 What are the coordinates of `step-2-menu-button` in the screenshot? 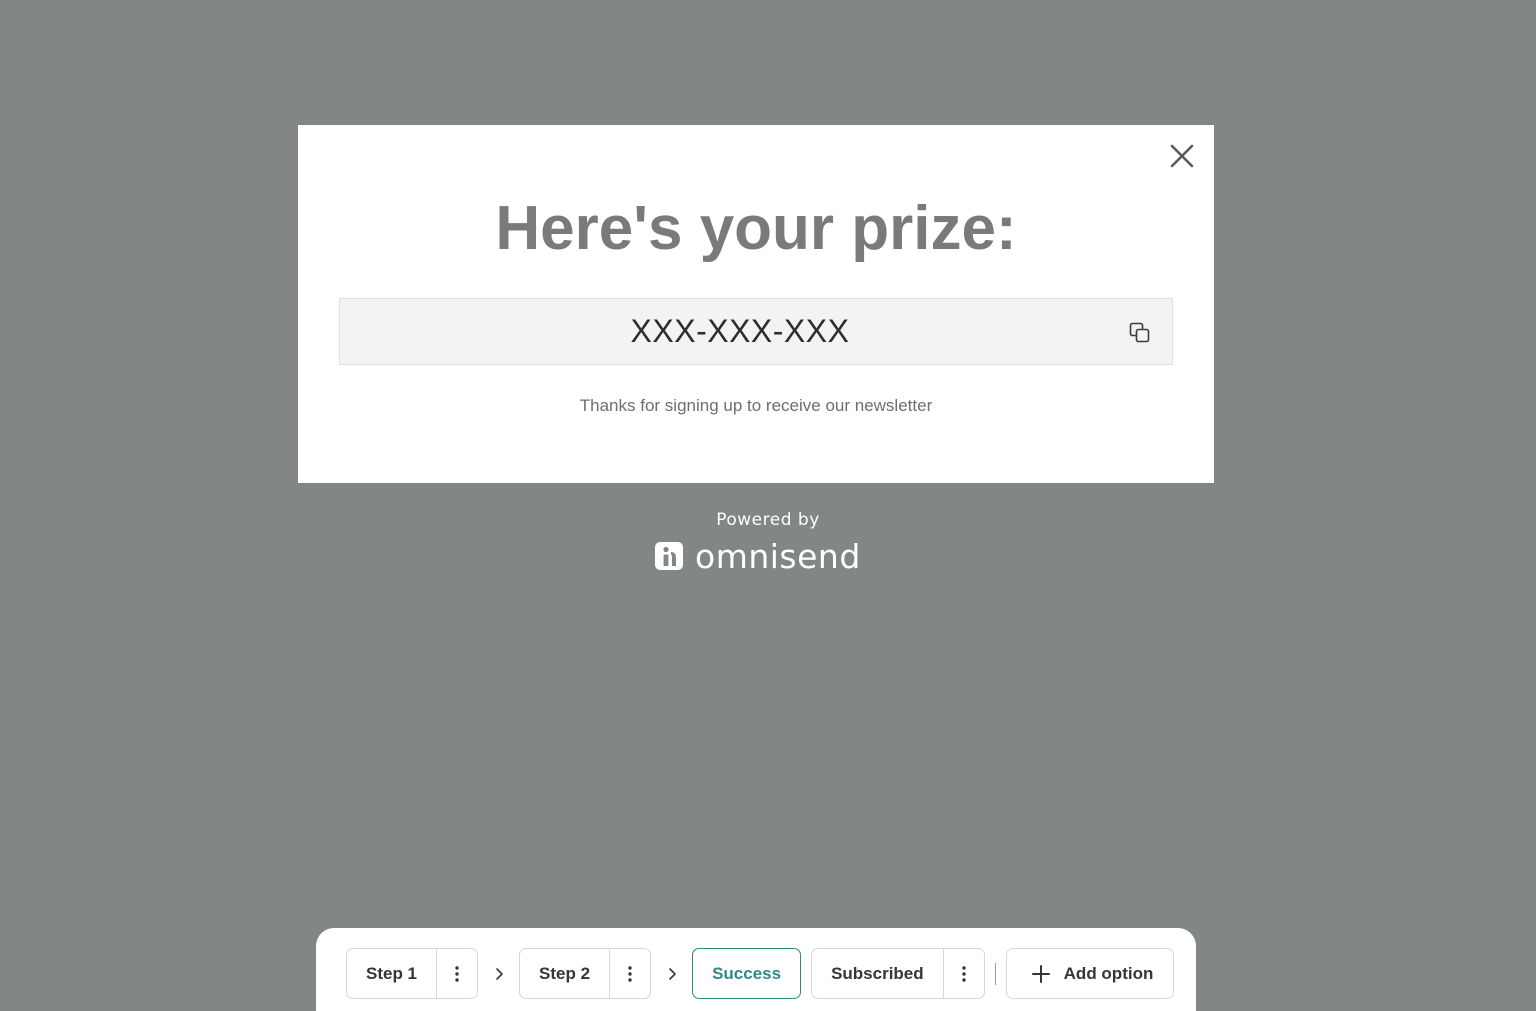 It's located at (629, 973).